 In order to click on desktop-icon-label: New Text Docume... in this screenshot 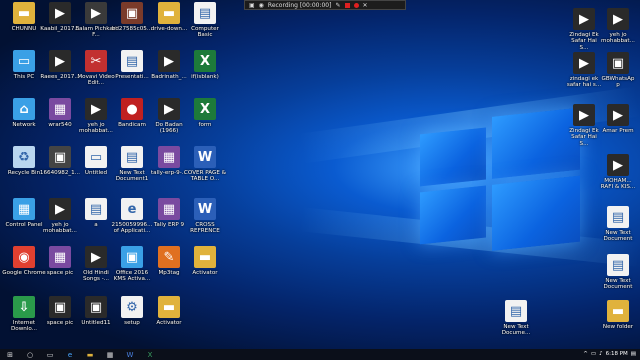, I will do `click(516, 330)`.